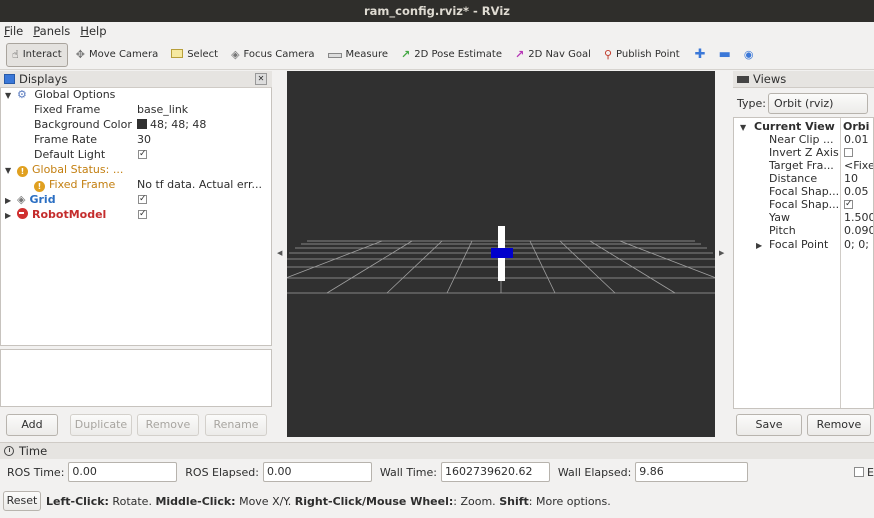  I want to click on tree-robot-model: RobotModel, so click(61, 215).